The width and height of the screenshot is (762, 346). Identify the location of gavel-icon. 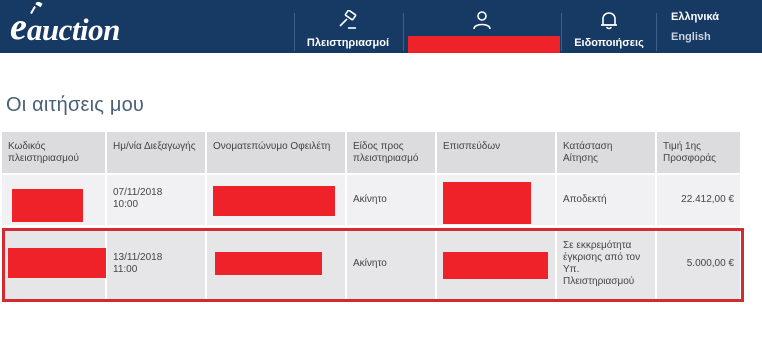
(348, 19).